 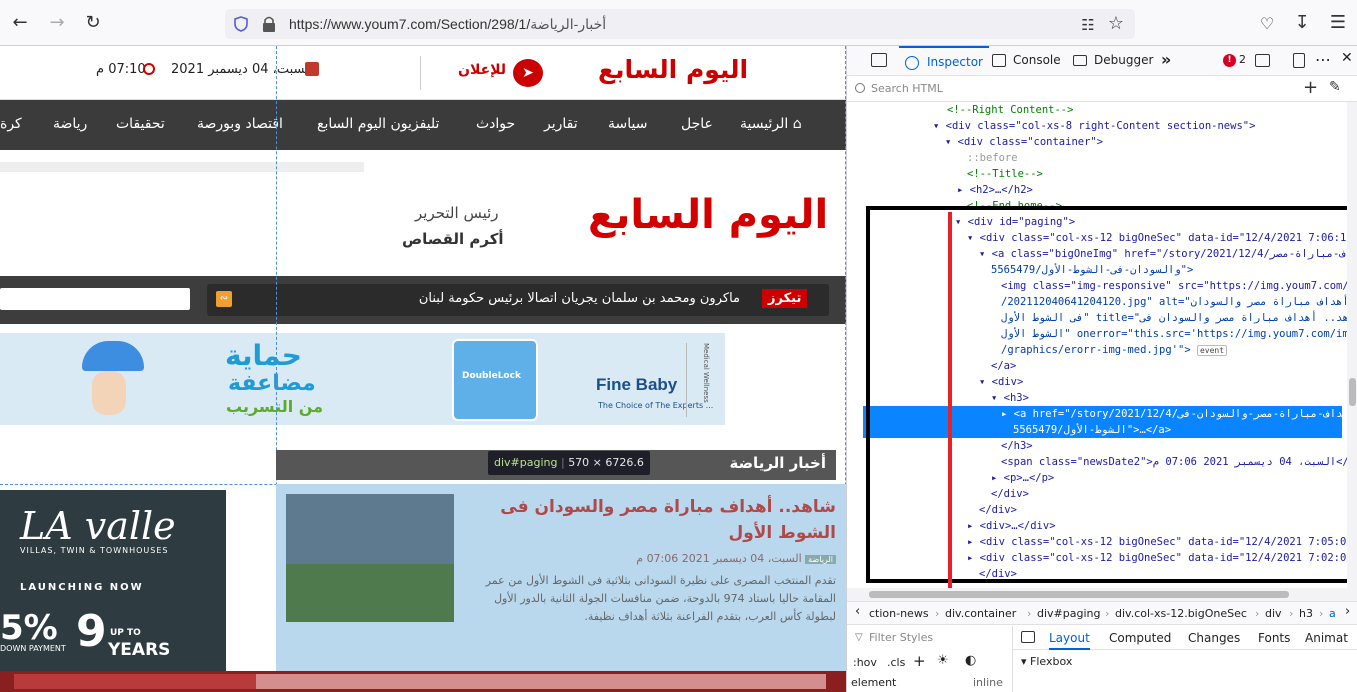 What do you see at coordinates (1140, 638) in the screenshot?
I see `tab-computed: Computed` at bounding box center [1140, 638].